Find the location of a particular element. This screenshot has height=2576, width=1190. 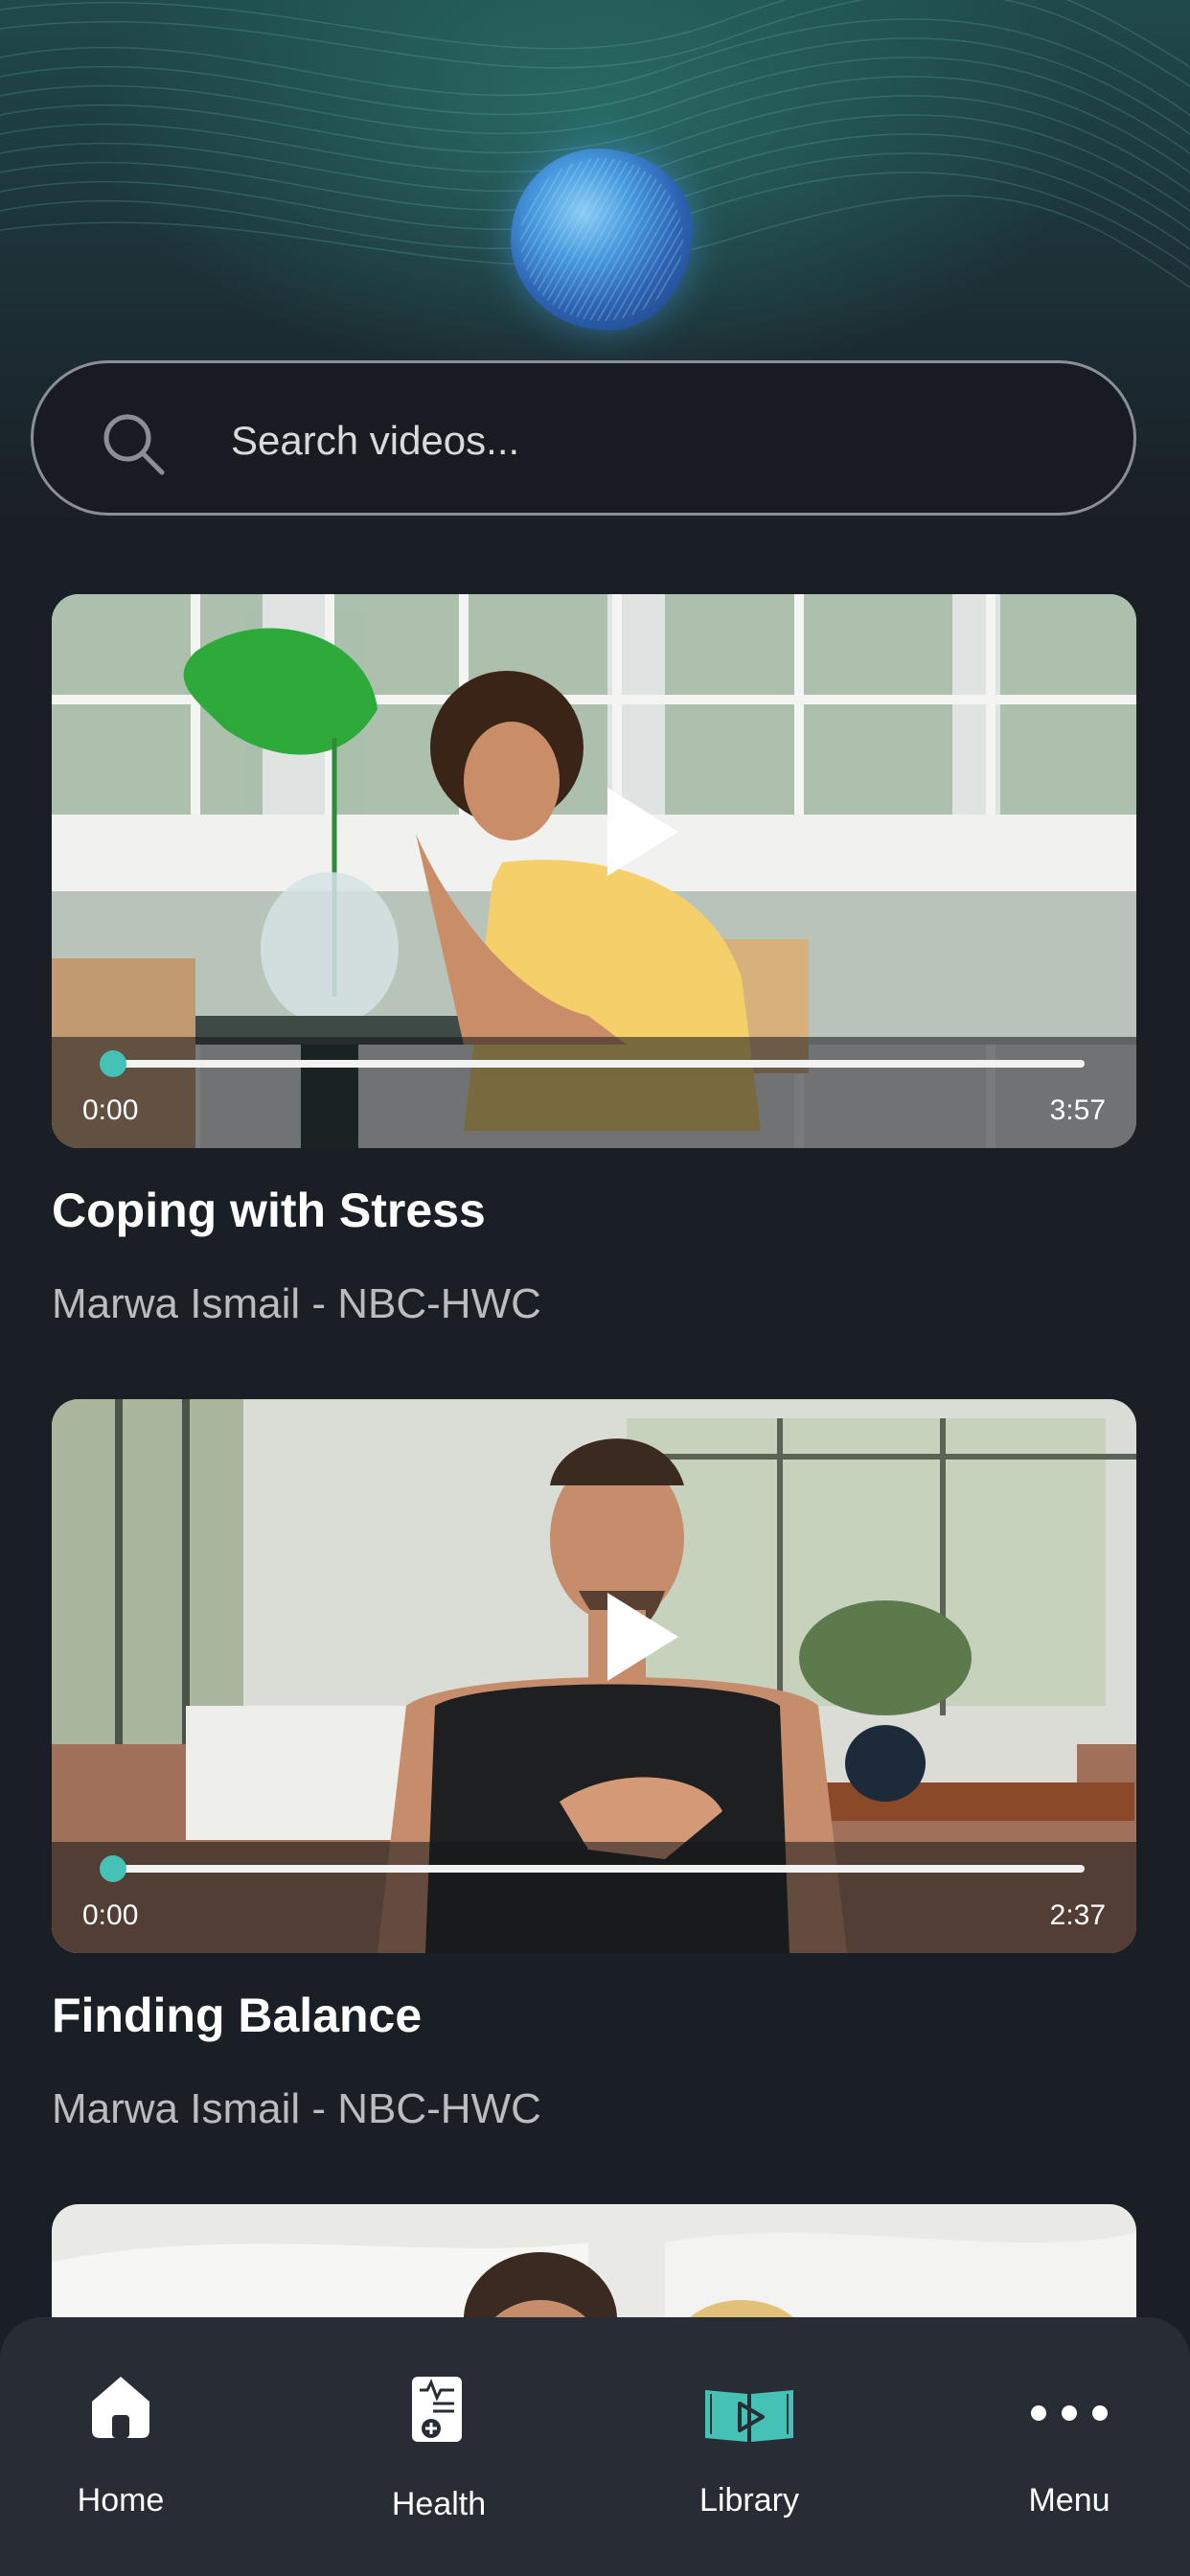

nav-item-library: Library is located at coordinates (749, 2446).